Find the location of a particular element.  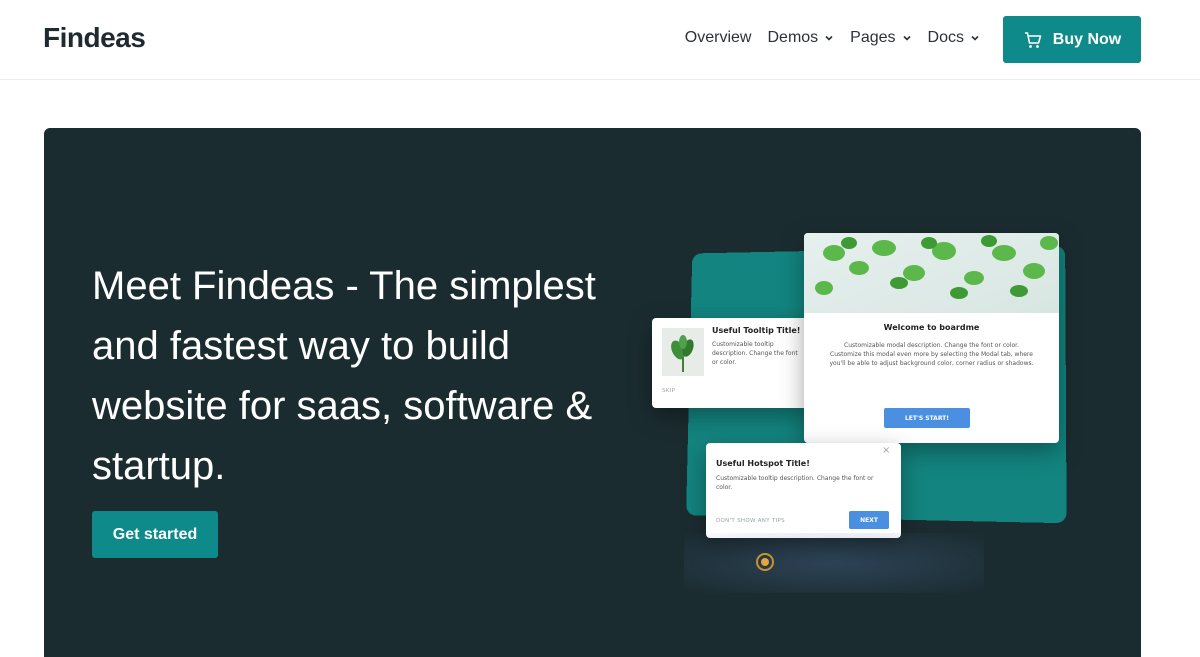

nav-overview-label: Overview is located at coordinates (718, 37).